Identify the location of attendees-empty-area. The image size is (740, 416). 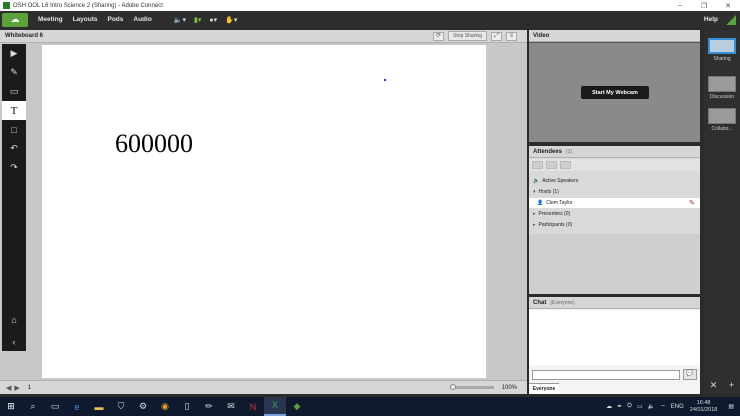
(614, 264).